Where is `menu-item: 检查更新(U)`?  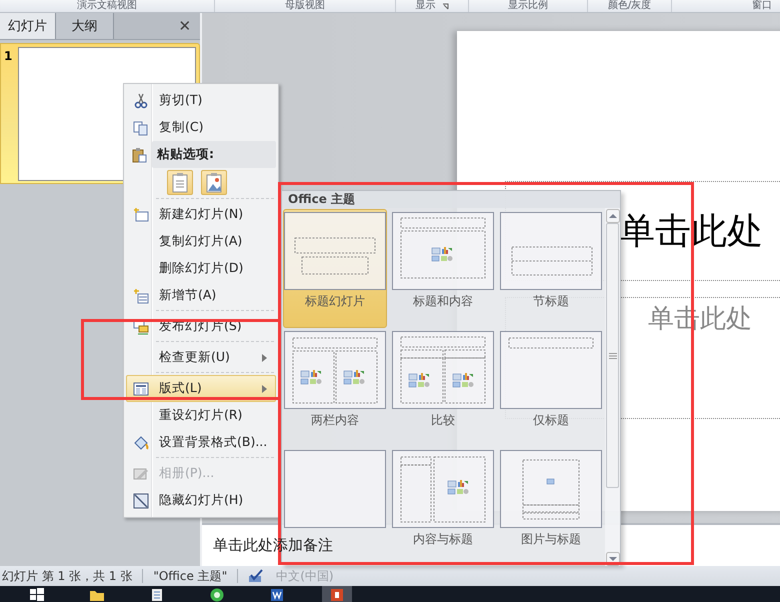 menu-item: 检查更新(U) is located at coordinates (201, 357).